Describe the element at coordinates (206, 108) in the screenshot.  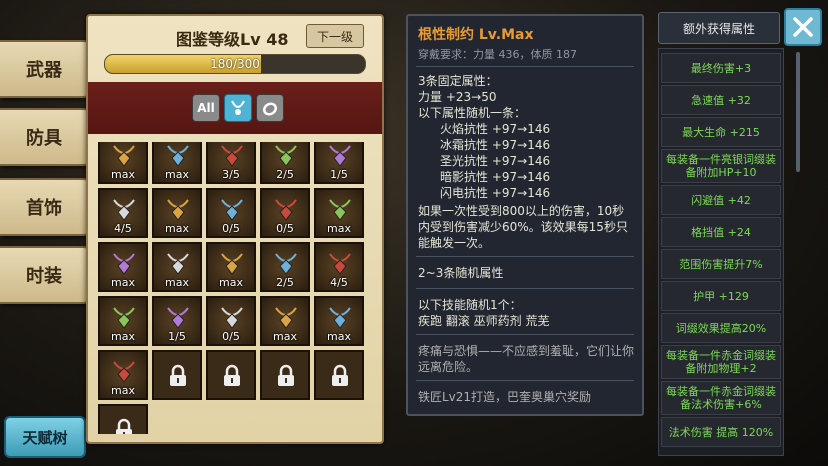
I see `filter-all-button: All` at that location.